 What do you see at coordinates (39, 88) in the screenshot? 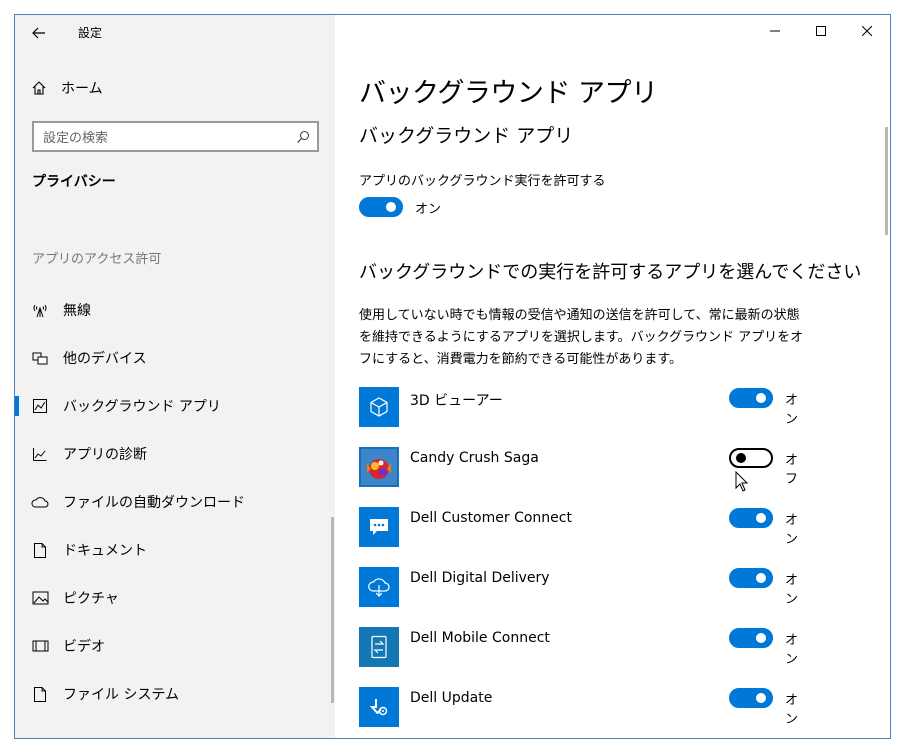
I see `home-icon` at bounding box center [39, 88].